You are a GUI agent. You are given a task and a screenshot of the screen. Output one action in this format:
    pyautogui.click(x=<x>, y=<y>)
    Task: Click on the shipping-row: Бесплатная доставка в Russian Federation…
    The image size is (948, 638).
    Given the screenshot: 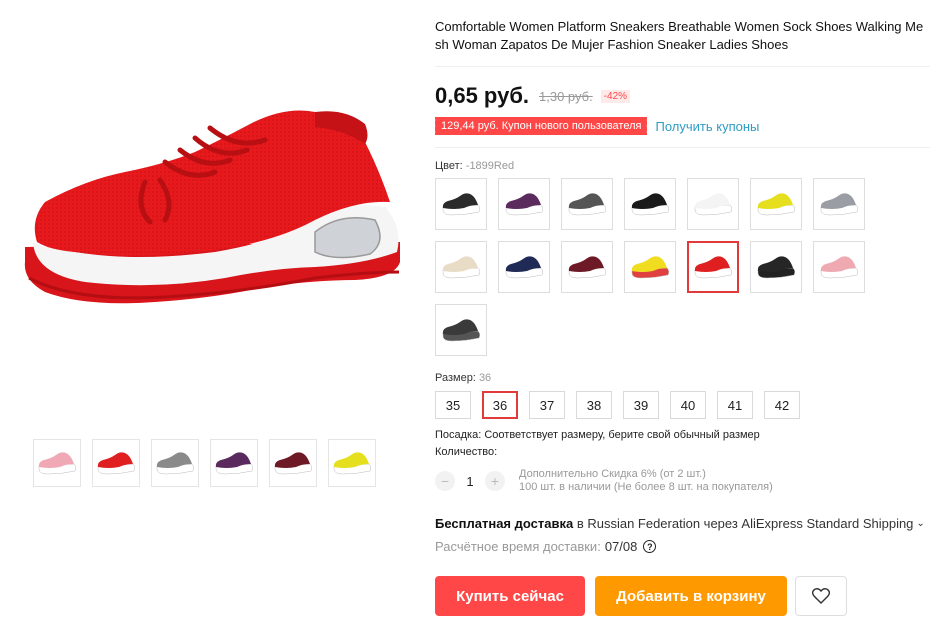 What is the action you would take?
    pyautogui.click(x=682, y=523)
    